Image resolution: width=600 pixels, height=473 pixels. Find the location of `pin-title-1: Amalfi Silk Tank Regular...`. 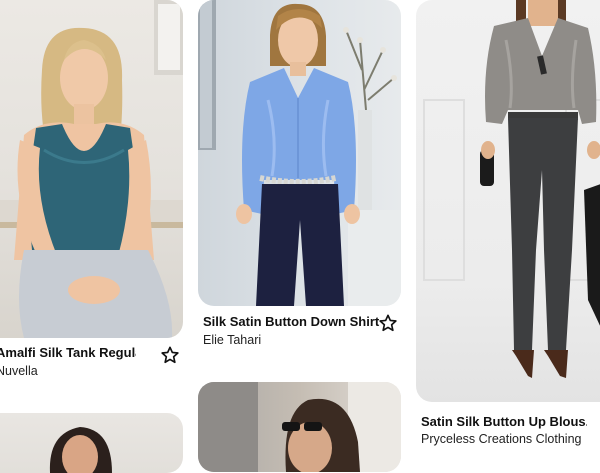

pin-title-1: Amalfi Silk Tank Regular... is located at coordinates (68, 352).